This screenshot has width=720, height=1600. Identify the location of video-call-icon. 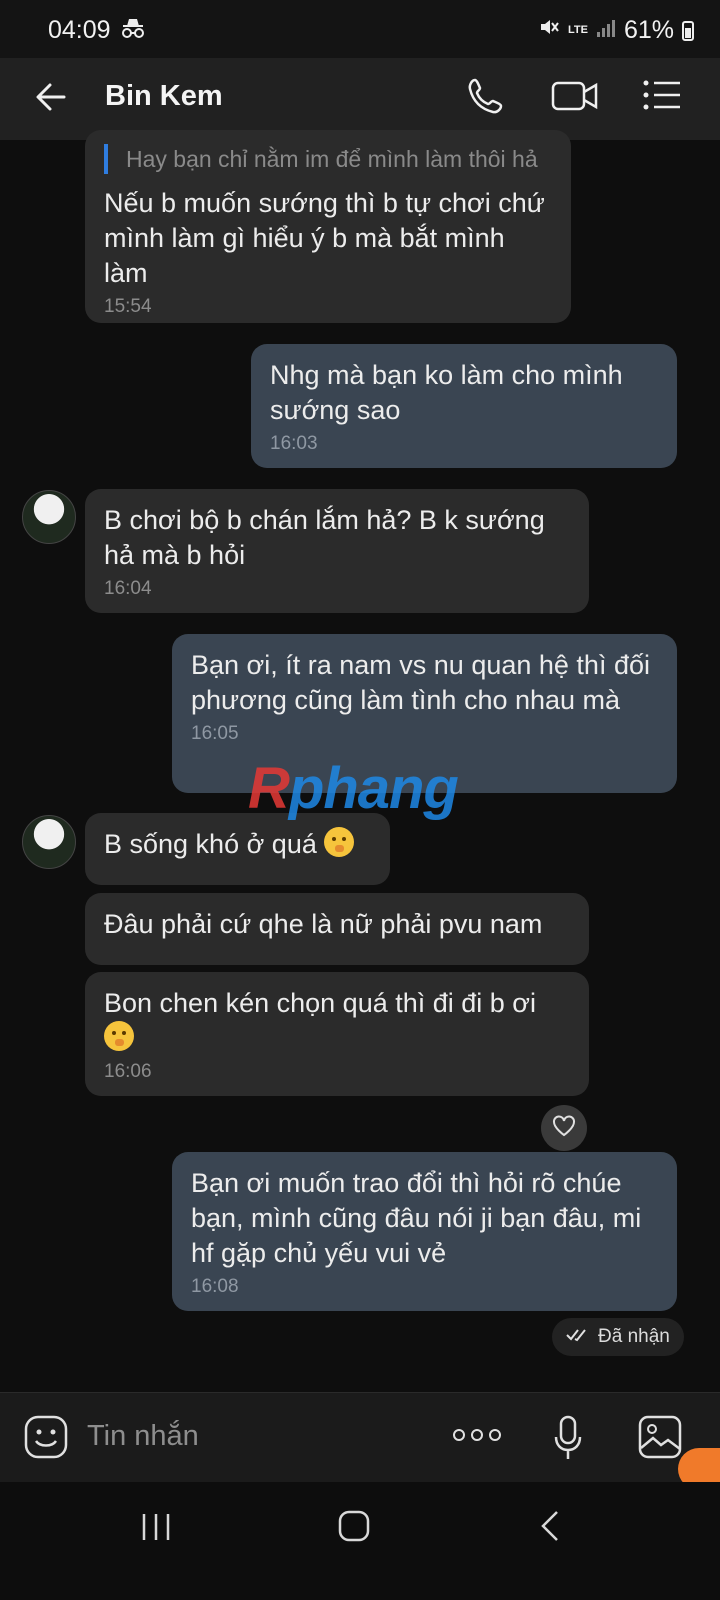
(575, 98).